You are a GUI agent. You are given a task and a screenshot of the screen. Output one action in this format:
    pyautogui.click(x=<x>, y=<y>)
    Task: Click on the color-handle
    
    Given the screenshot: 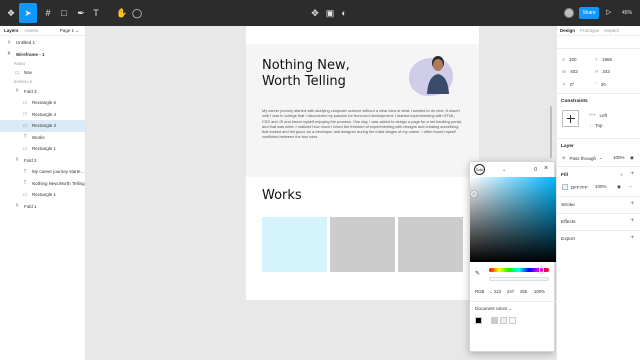 What is the action you would take?
    pyautogui.click(x=474, y=194)
    